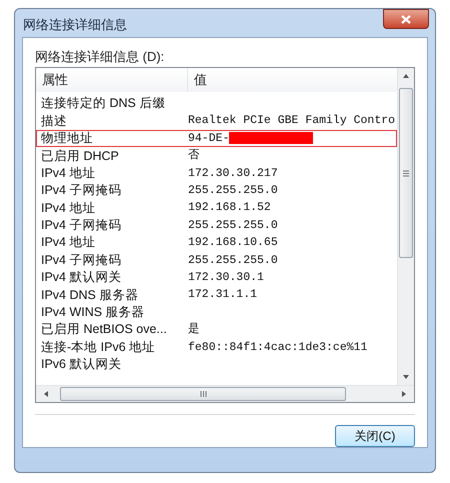 Image resolution: width=450 pixels, height=483 pixels. Describe the element at coordinates (81, 365) in the screenshot. I see `property-text: IPv6 默认网关` at that location.